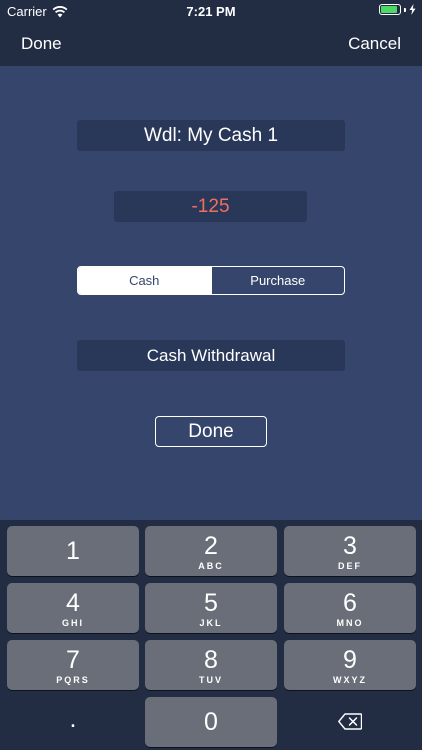 Image resolution: width=422 pixels, height=750 pixels. What do you see at coordinates (144, 280) in the screenshot?
I see `segment-cash: Cash` at bounding box center [144, 280].